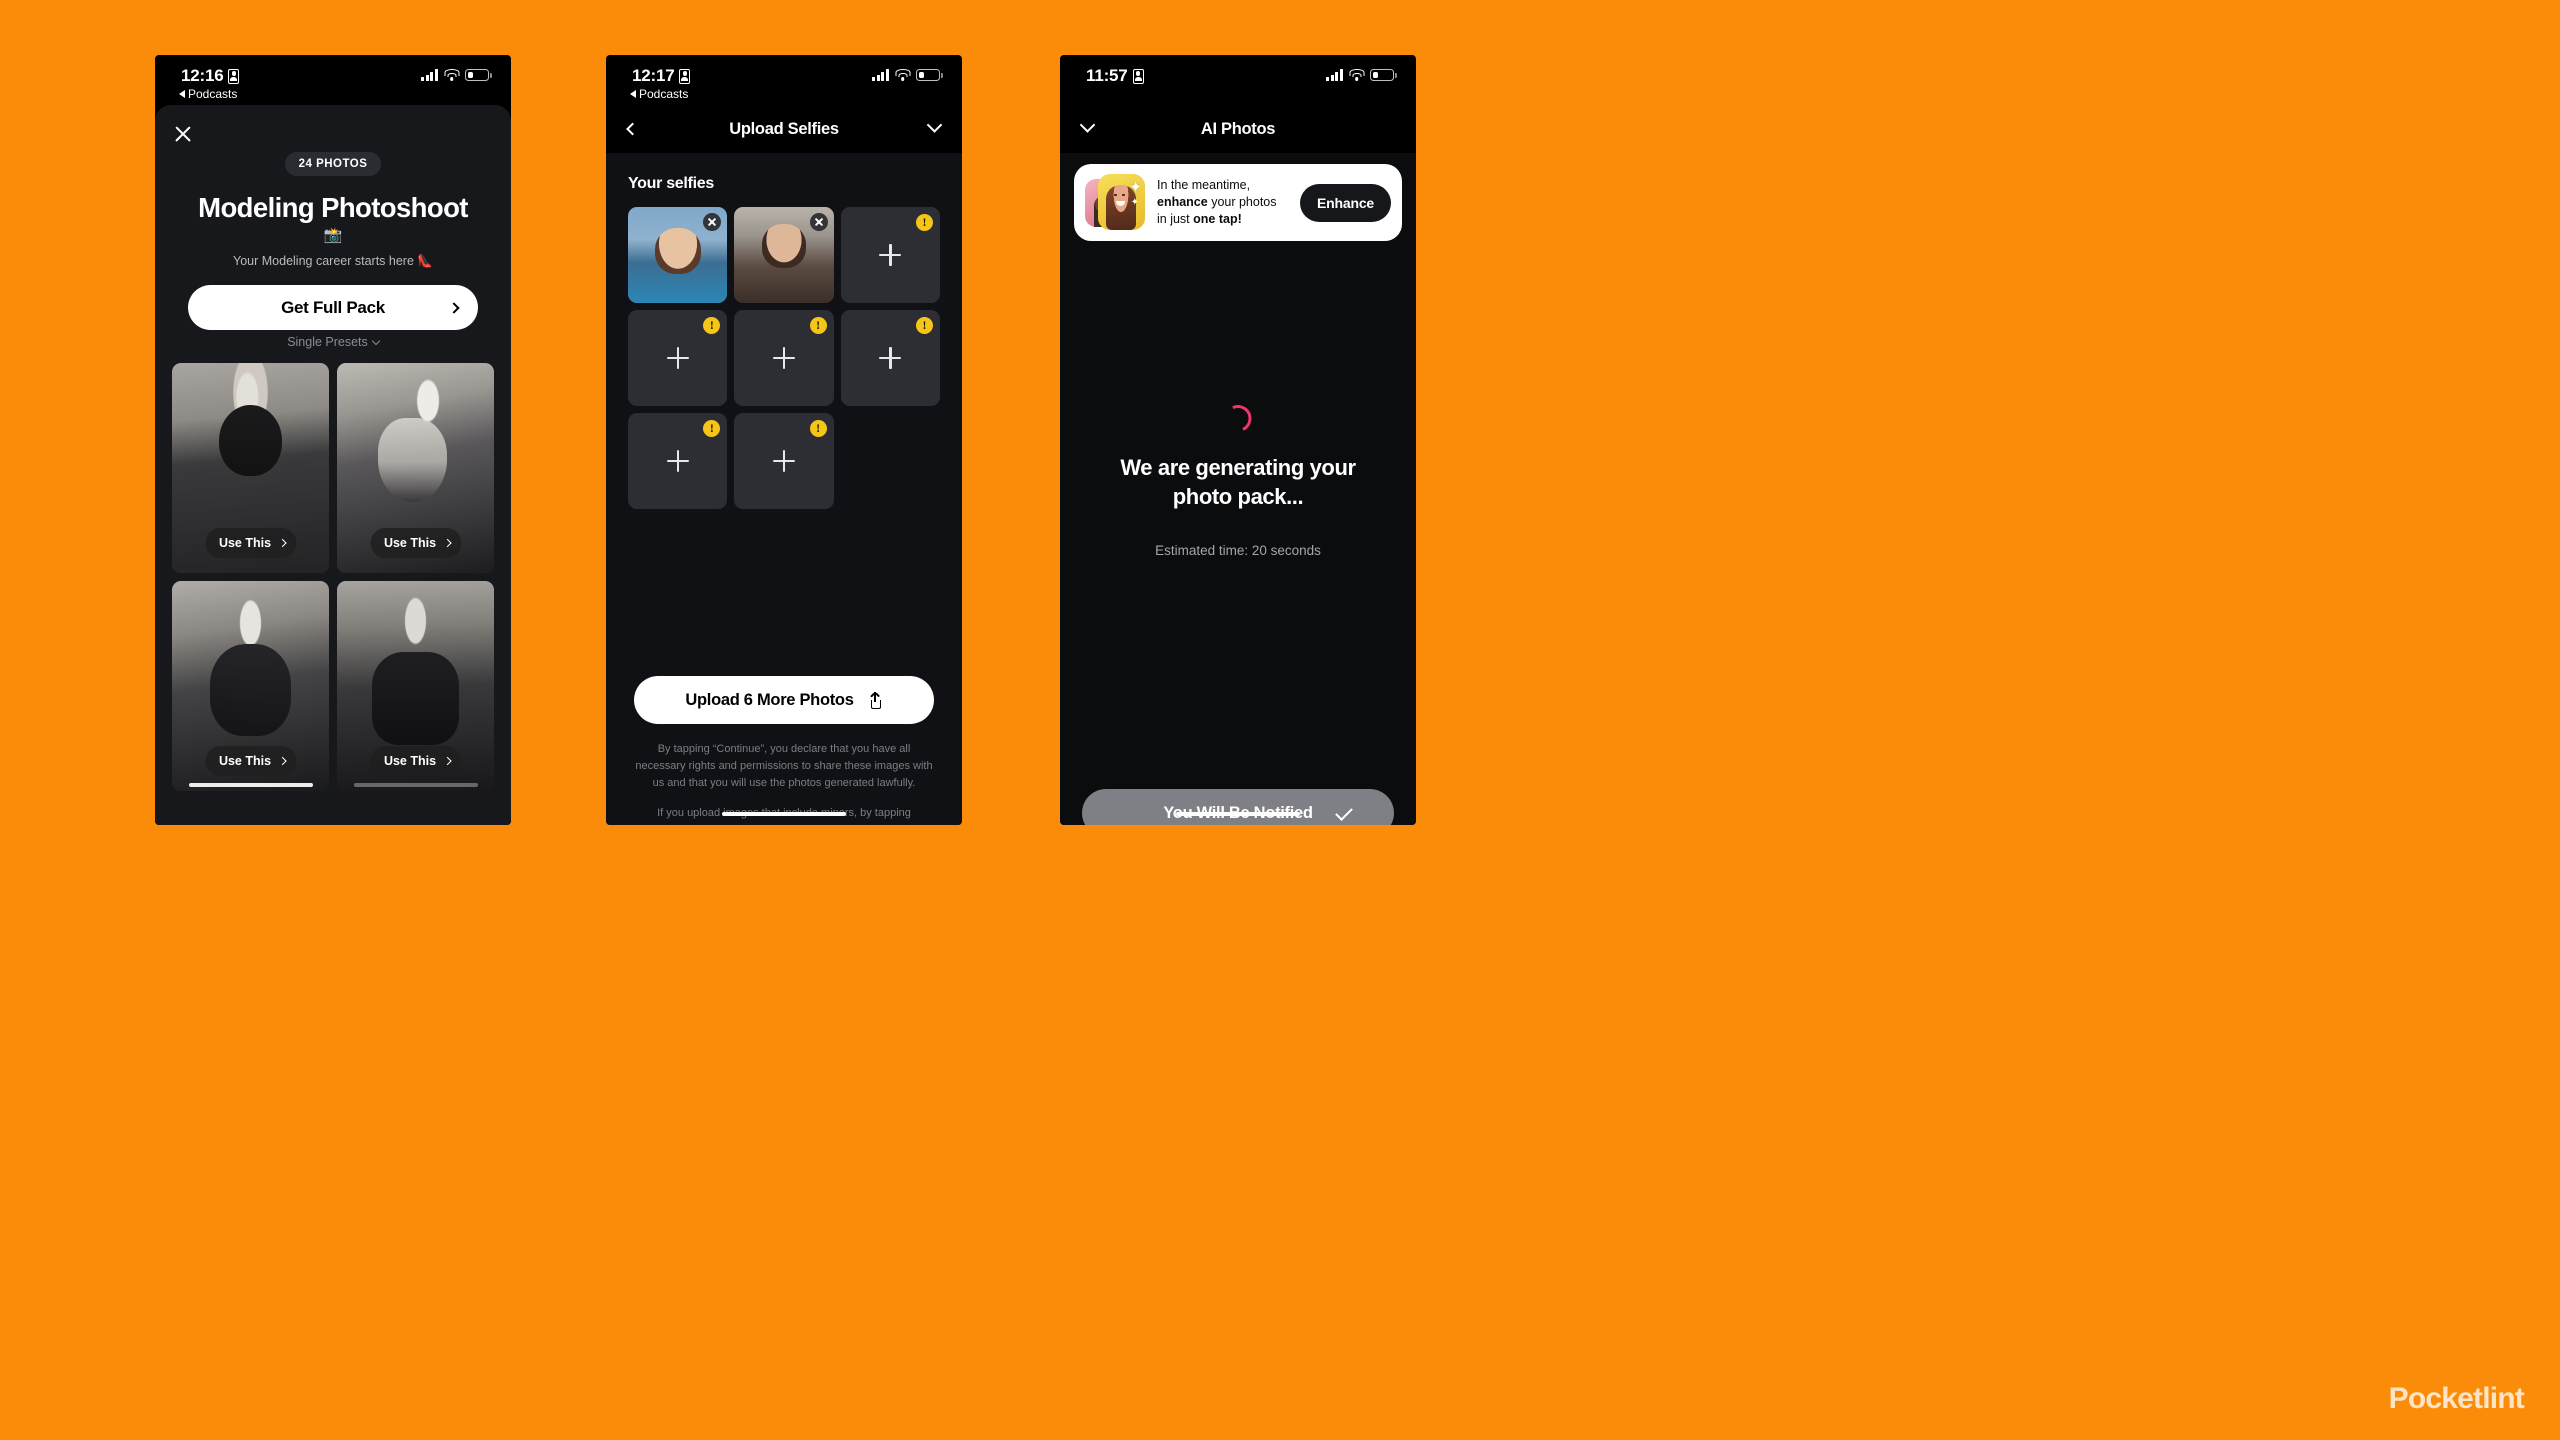 Image resolution: width=2560 pixels, height=1440 pixels. What do you see at coordinates (1238, 80) in the screenshot?
I see `status-bar: 11:57` at bounding box center [1238, 80].